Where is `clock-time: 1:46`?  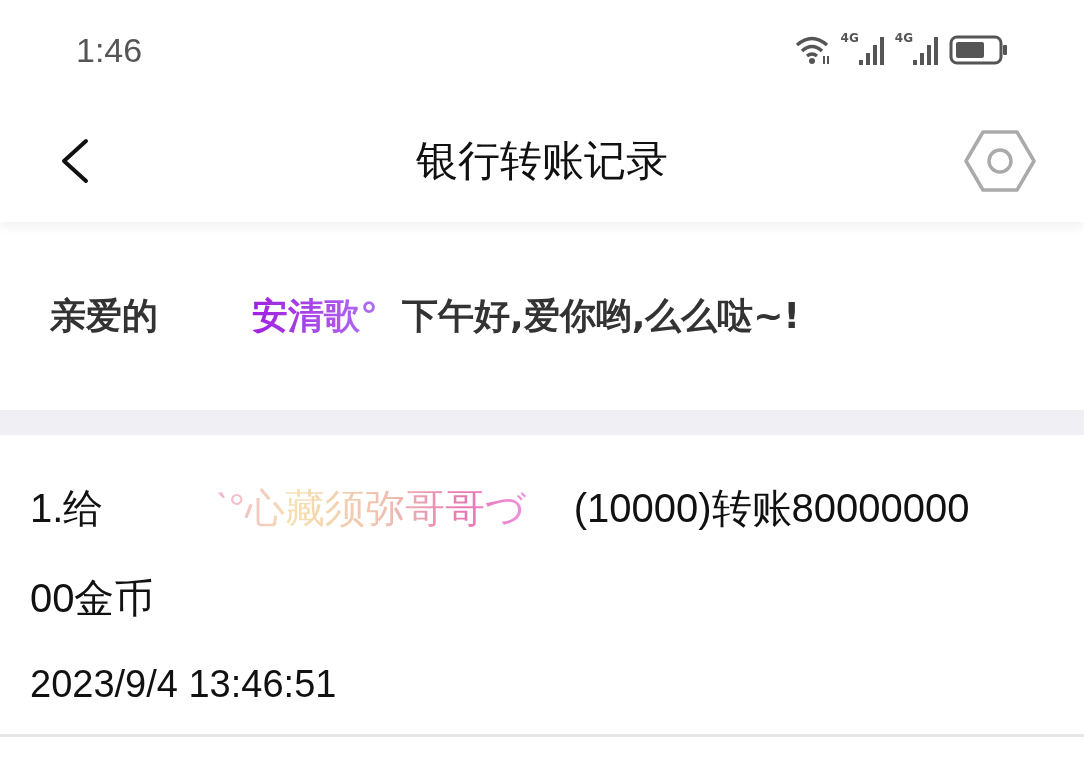
clock-time: 1:46 is located at coordinates (109, 50).